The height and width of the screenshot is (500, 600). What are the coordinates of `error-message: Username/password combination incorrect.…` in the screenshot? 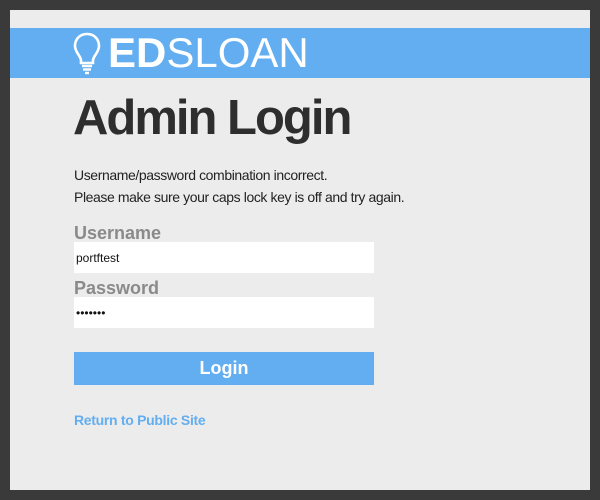 It's located at (239, 186).